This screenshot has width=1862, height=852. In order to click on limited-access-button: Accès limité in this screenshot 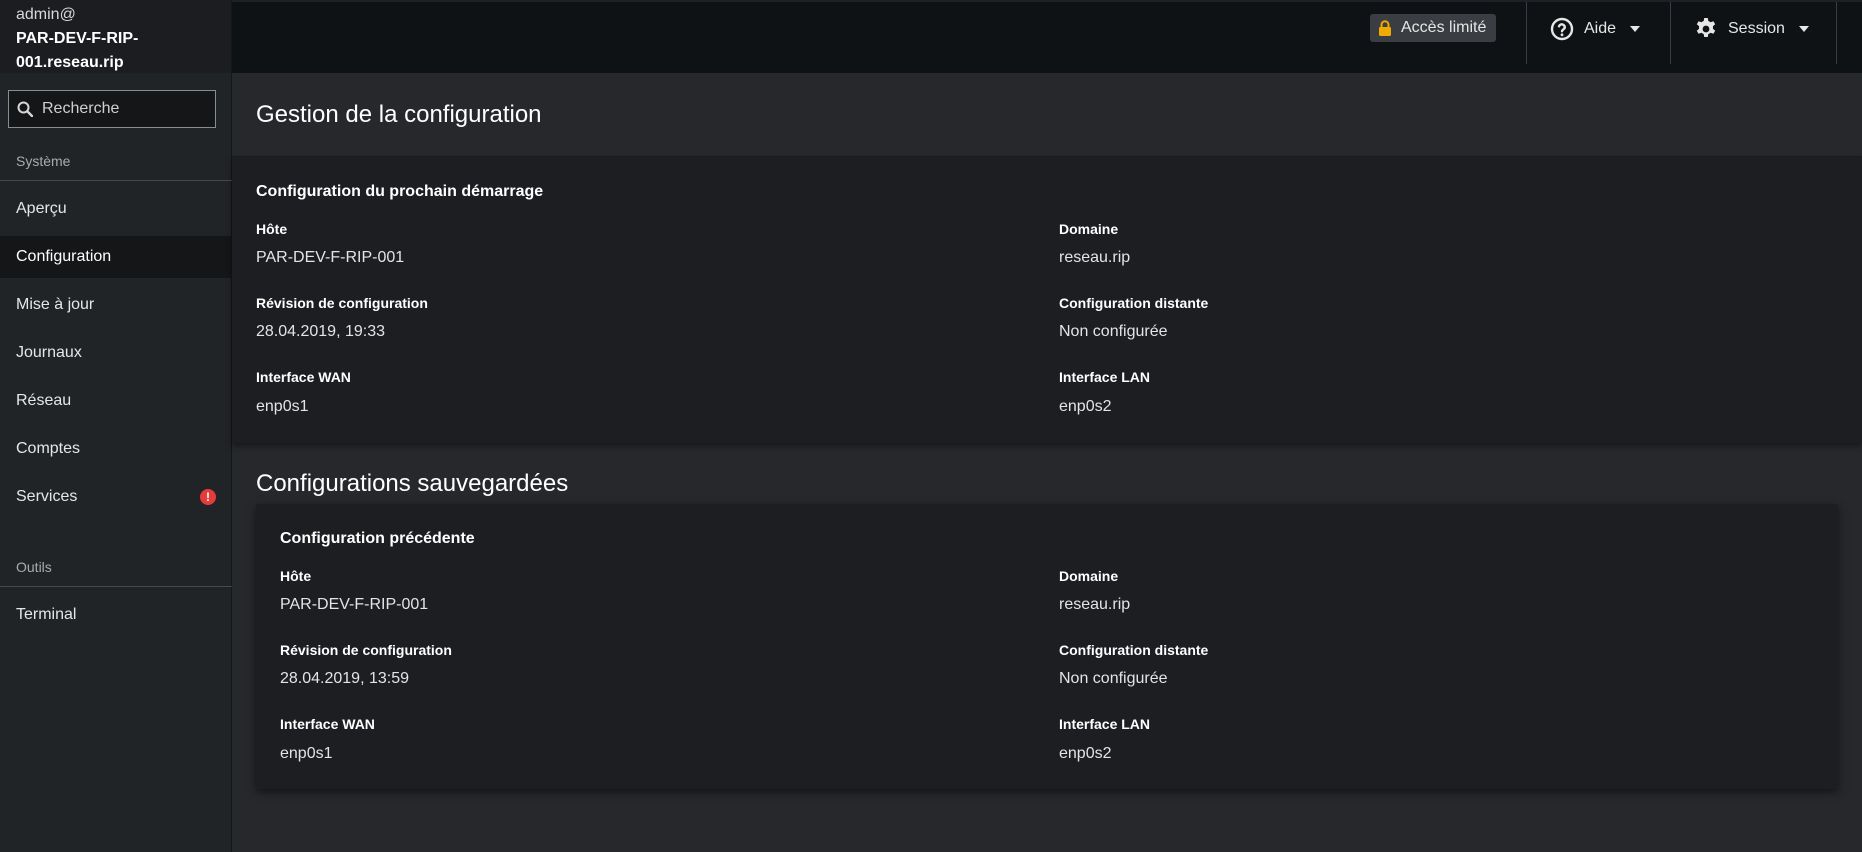, I will do `click(1433, 28)`.